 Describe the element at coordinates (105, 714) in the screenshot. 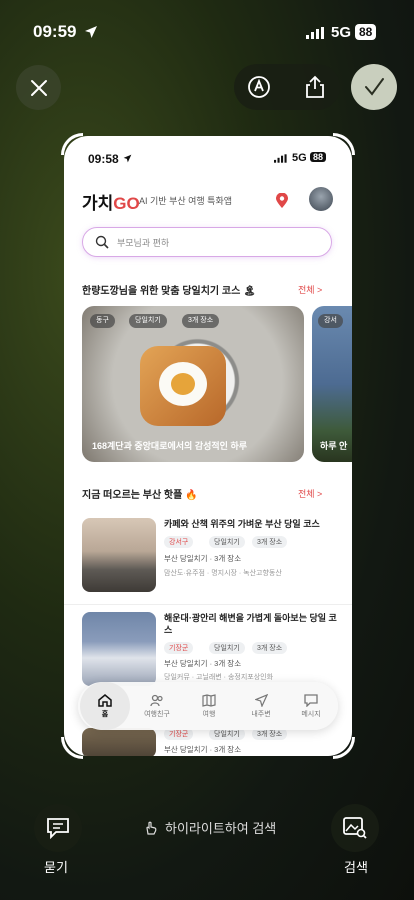

I see `tab-label: 홈` at that location.